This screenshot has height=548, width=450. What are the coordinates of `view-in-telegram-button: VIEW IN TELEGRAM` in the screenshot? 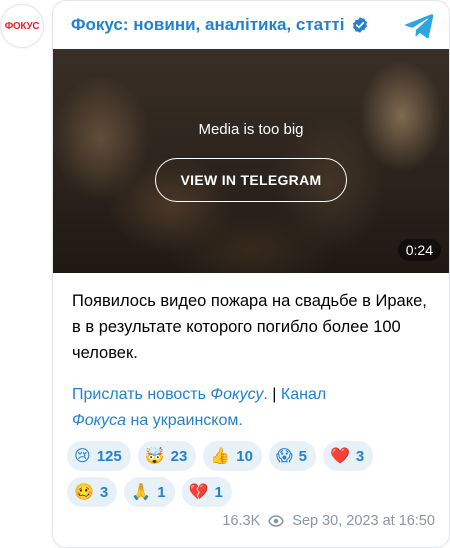 It's located at (251, 180).